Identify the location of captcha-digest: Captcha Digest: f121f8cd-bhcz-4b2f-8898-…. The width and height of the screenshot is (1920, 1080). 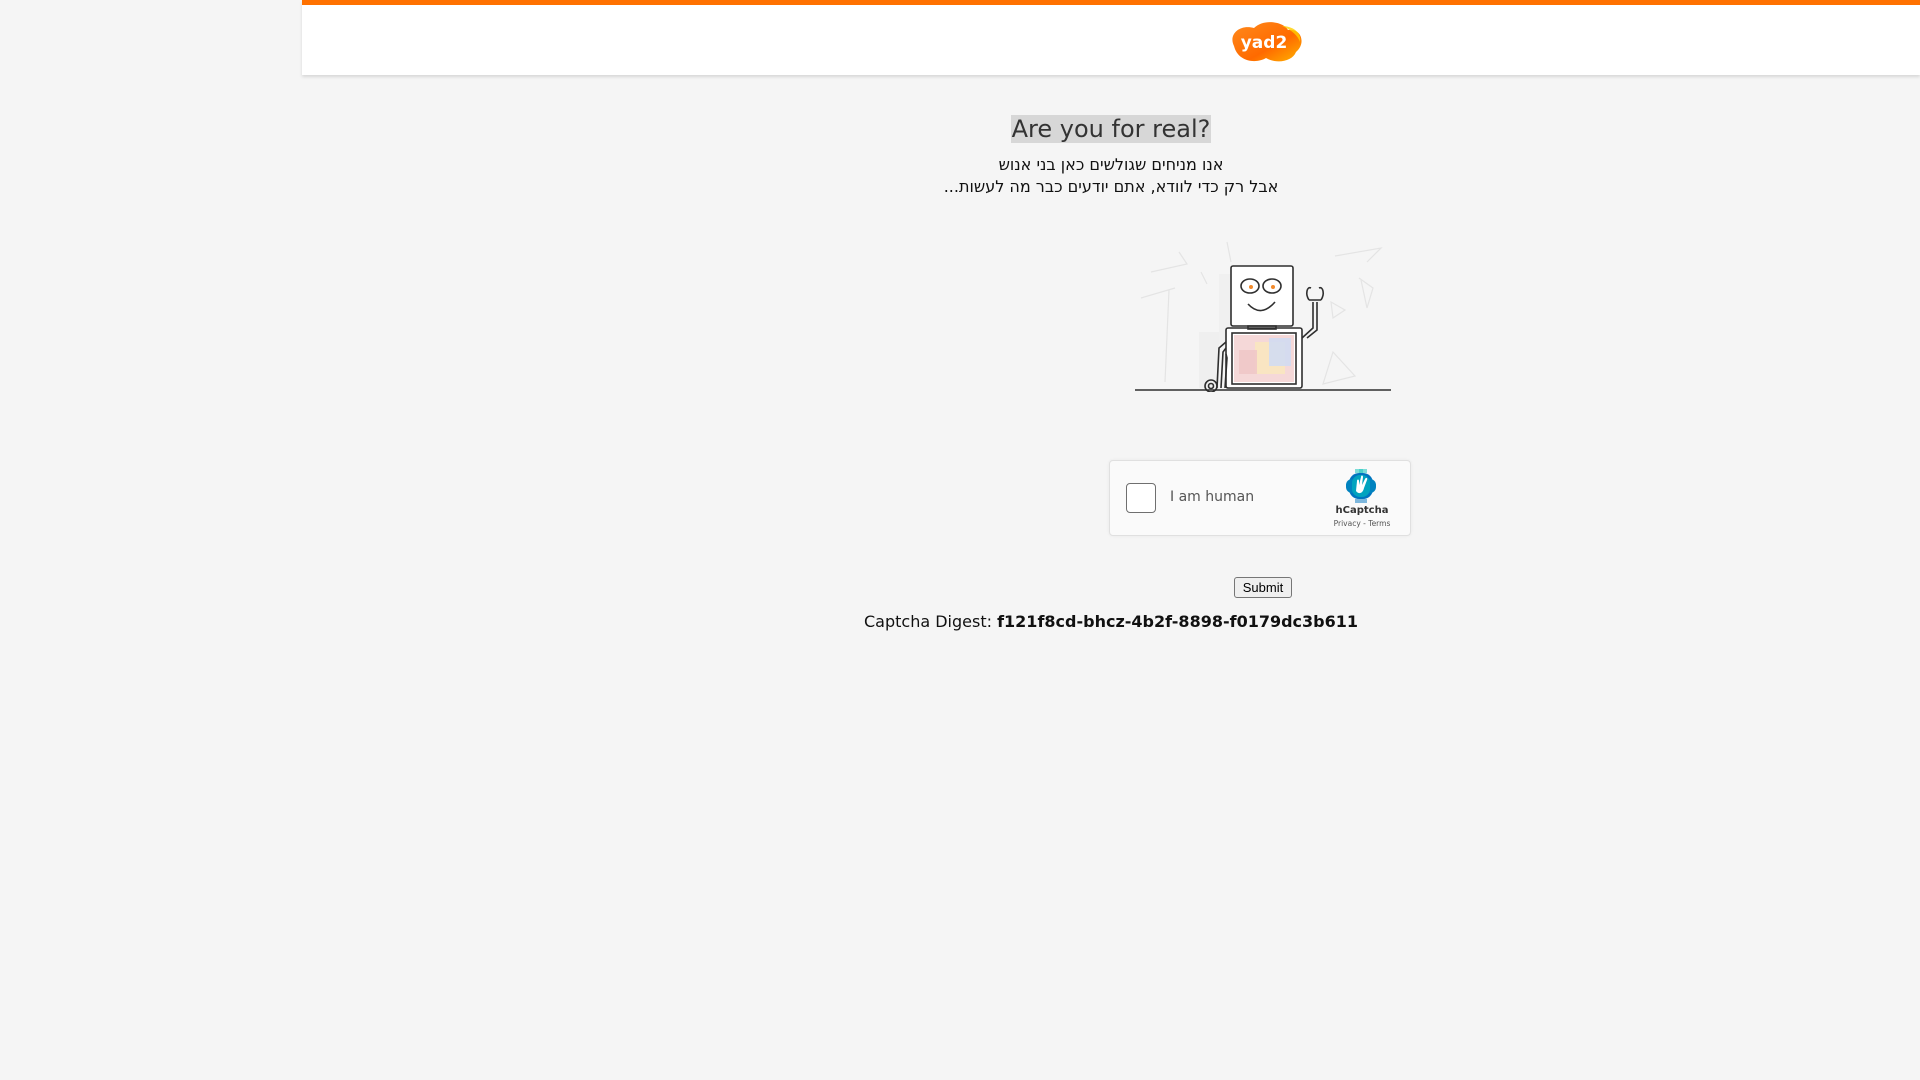
(1111, 621).